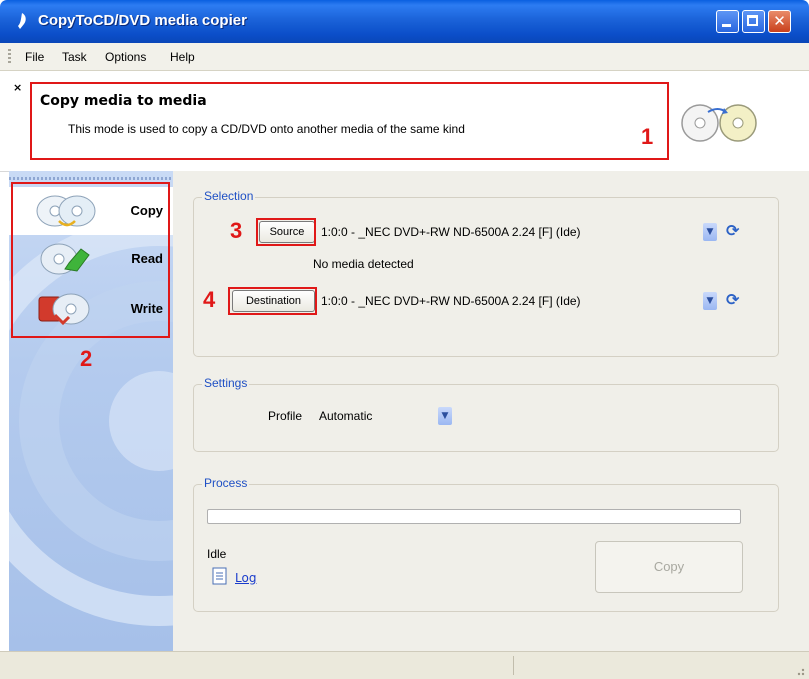 This screenshot has width=809, height=679. Describe the element at coordinates (710, 232) in the screenshot. I see `source-dropdown-arrow-icon: ▼` at that location.